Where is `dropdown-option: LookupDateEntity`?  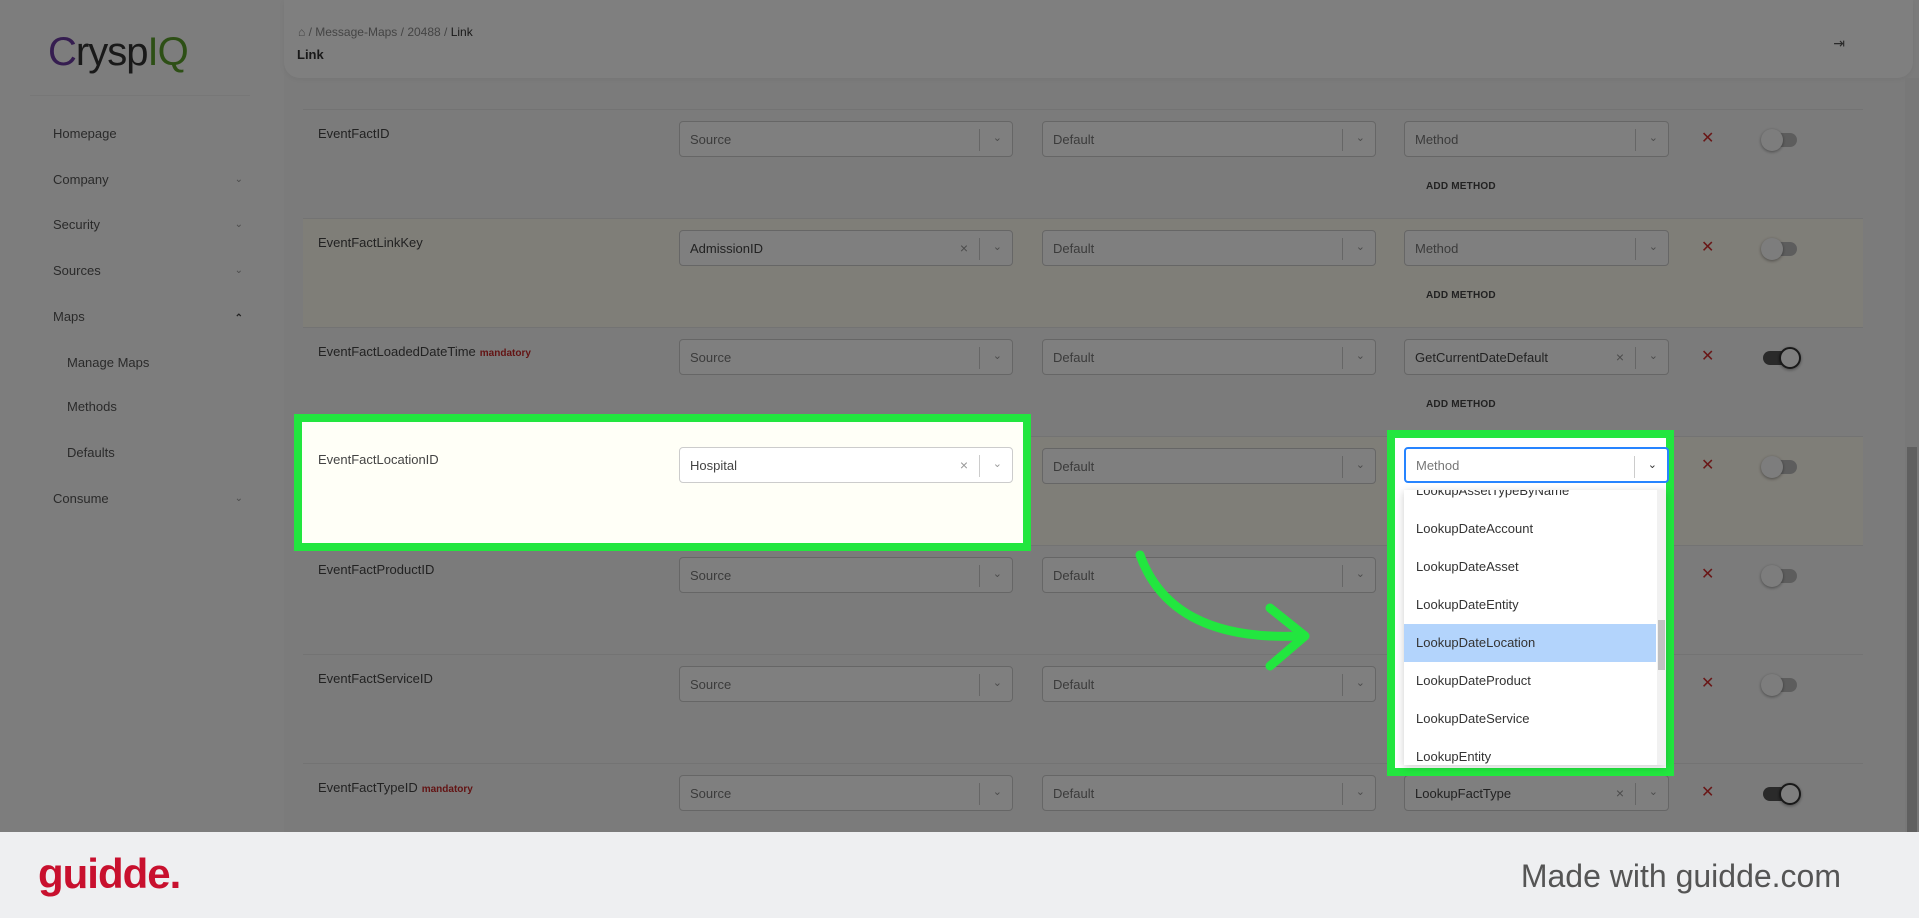 dropdown-option: LookupDateEntity is located at coordinates (1530, 605).